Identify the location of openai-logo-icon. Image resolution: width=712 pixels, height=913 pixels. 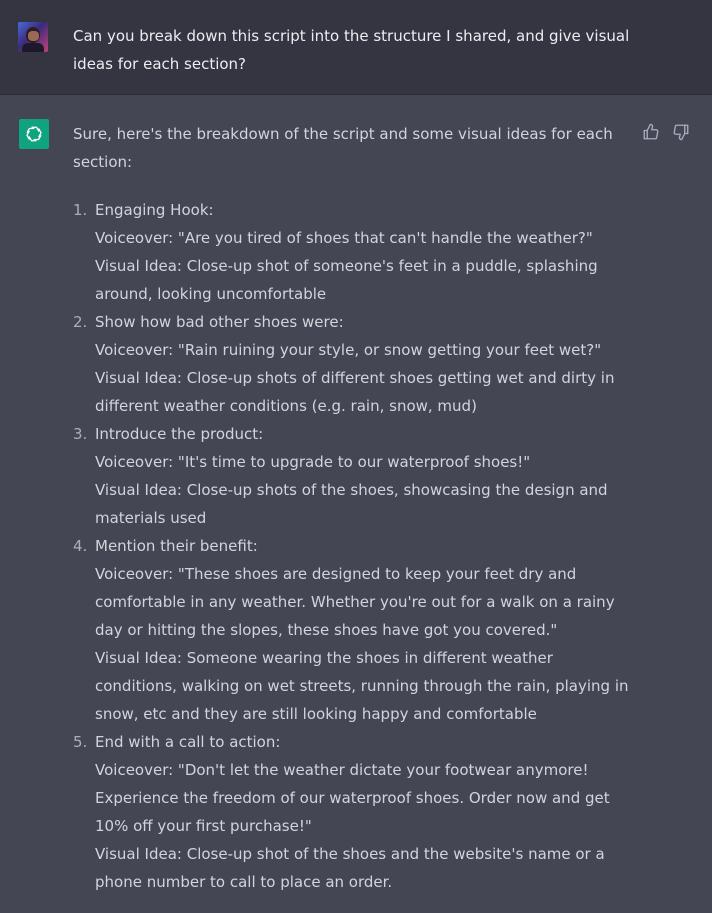
(34, 134).